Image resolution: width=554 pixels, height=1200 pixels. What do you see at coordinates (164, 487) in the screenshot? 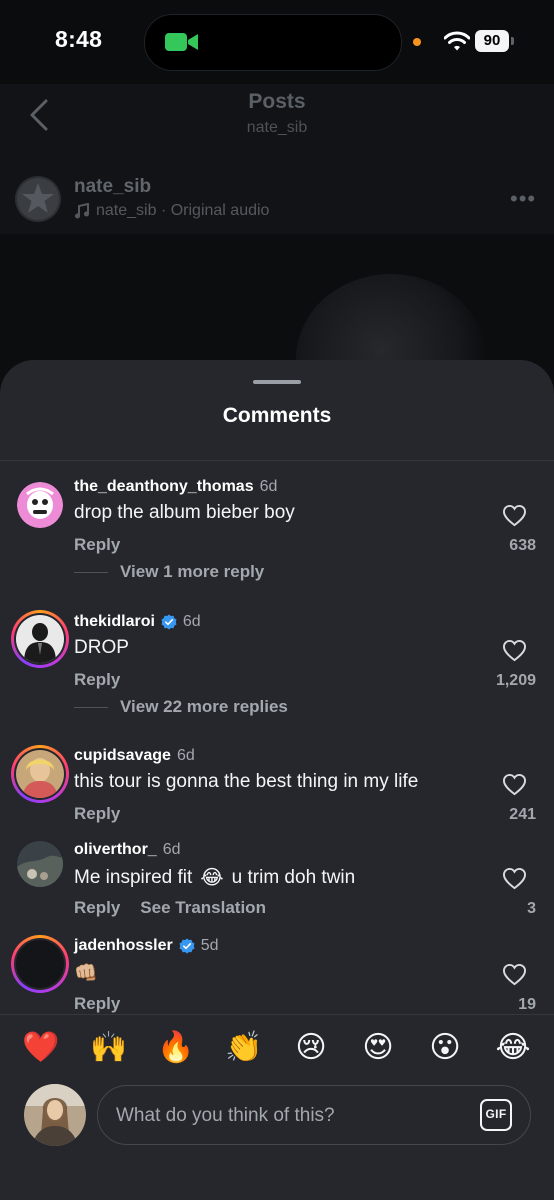
I see `comment-username: the_deanthony_thomas` at bounding box center [164, 487].